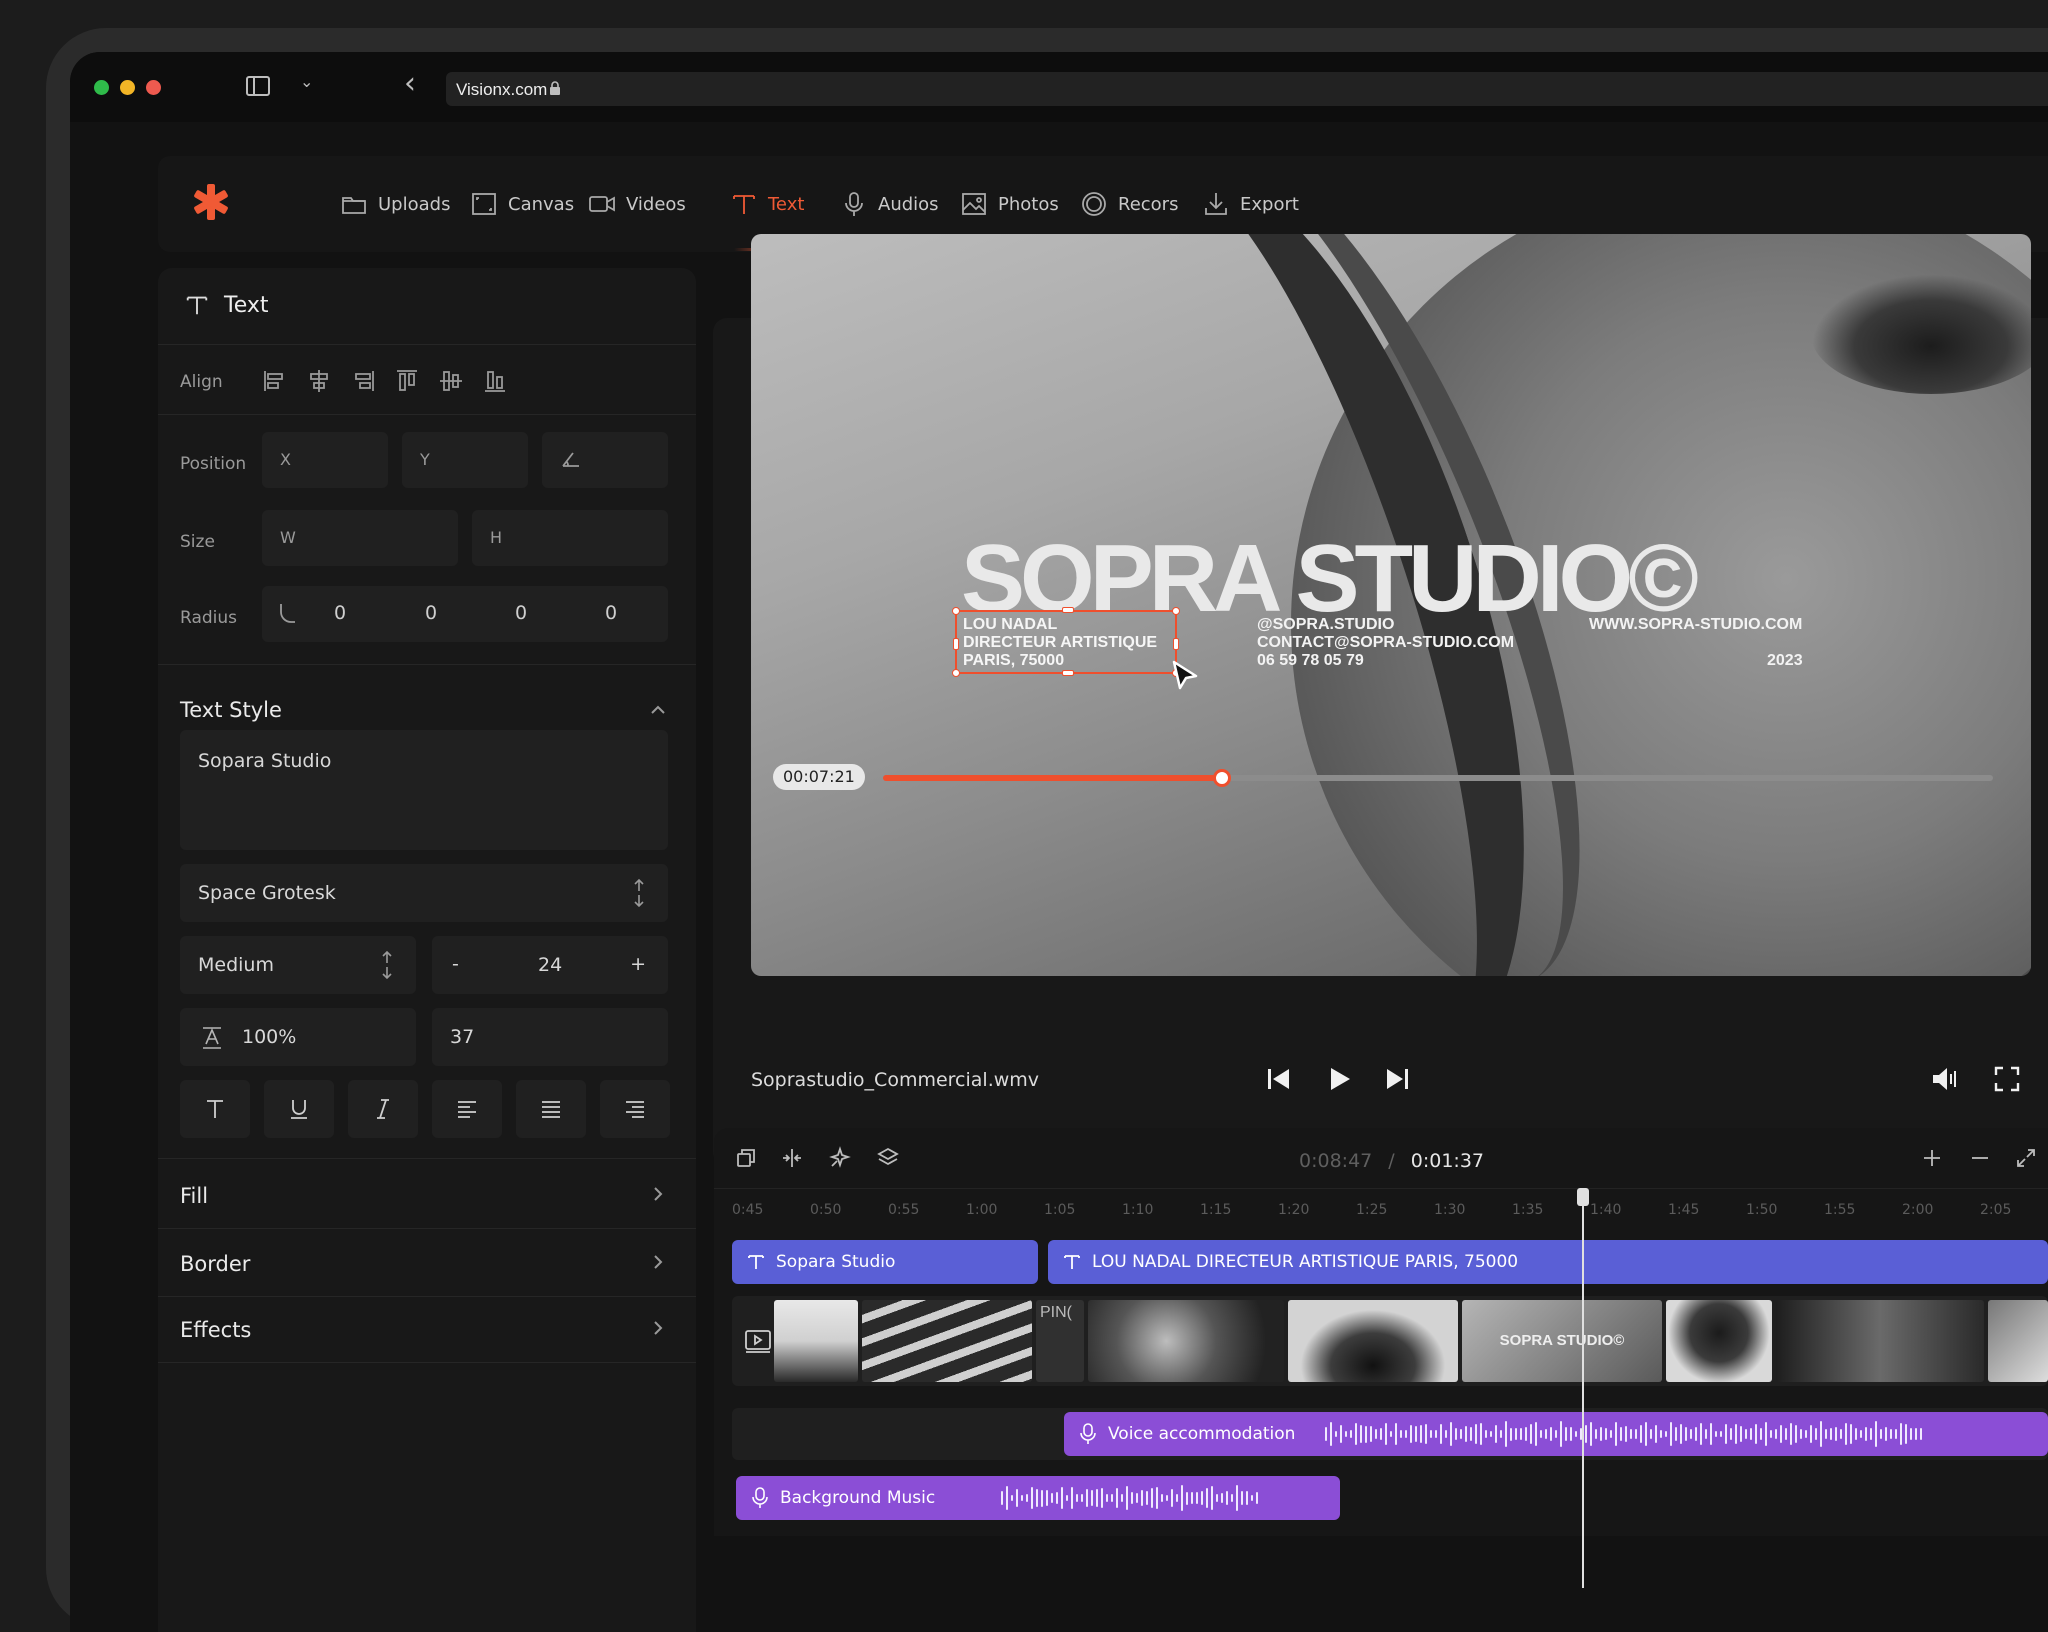 The image size is (2048, 1632). I want to click on zoom-out-minus-icon, so click(1980, 1158).